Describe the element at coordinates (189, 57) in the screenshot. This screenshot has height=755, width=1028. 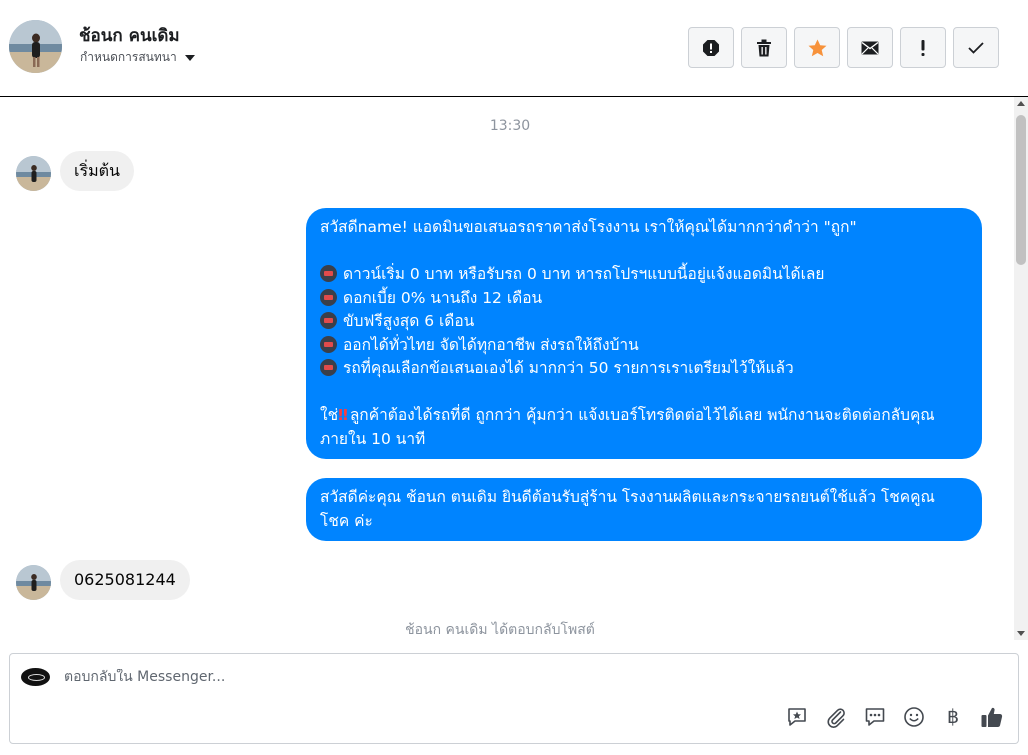
I see `chevron-down-icon` at that location.